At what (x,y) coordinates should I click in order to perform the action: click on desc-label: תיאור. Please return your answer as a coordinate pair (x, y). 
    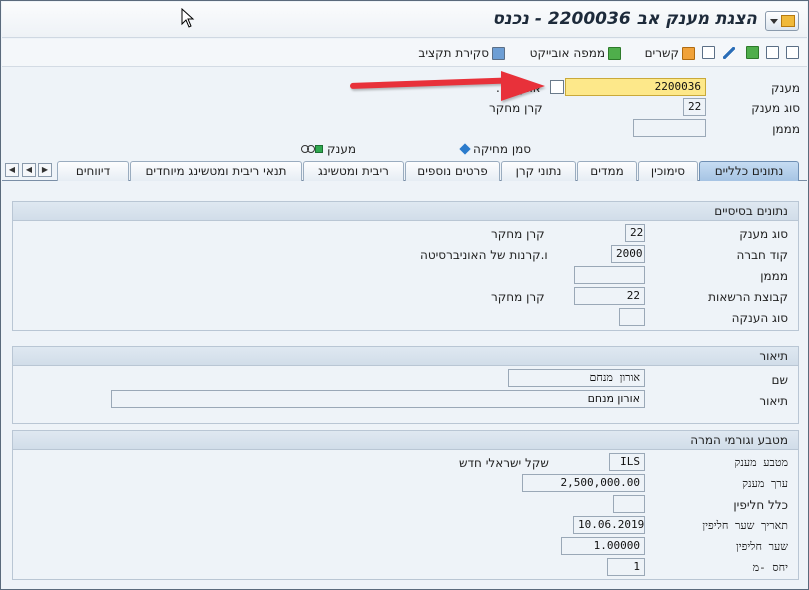
    Looking at the image, I should click on (773, 401).